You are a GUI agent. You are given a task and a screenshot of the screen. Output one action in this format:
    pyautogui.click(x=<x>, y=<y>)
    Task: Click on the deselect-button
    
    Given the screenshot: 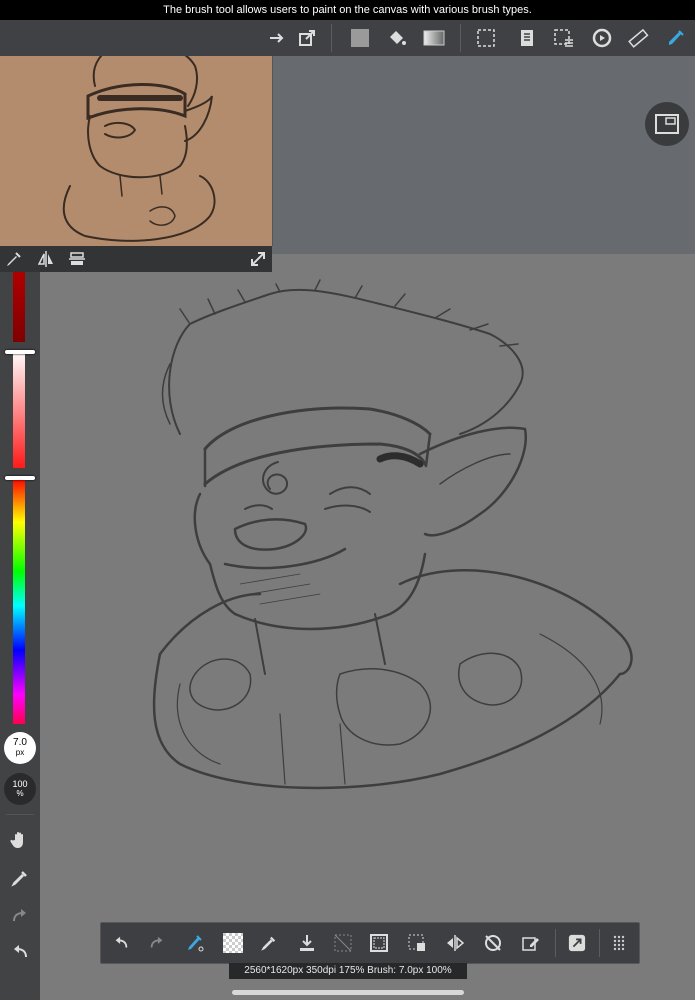 What is the action you would take?
    pyautogui.click(x=343, y=943)
    